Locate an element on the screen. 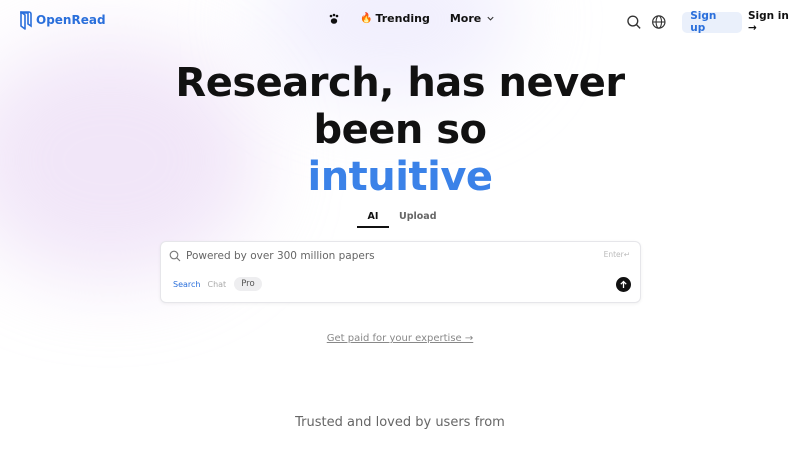 The image size is (800, 450). hero-line-2: been so is located at coordinates (400, 130).